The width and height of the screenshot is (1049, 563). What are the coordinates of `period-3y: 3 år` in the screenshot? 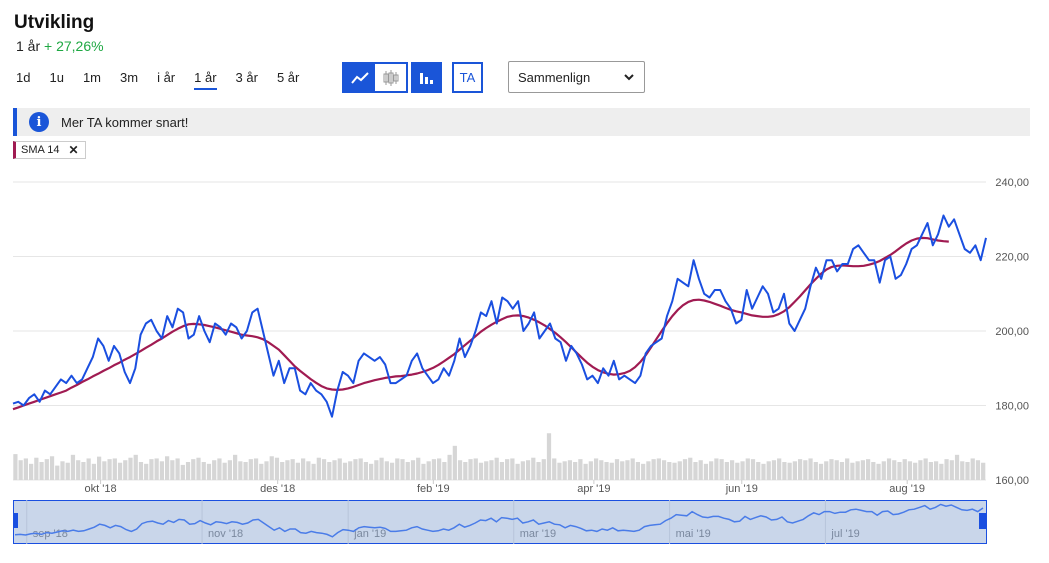 It's located at (247, 80).